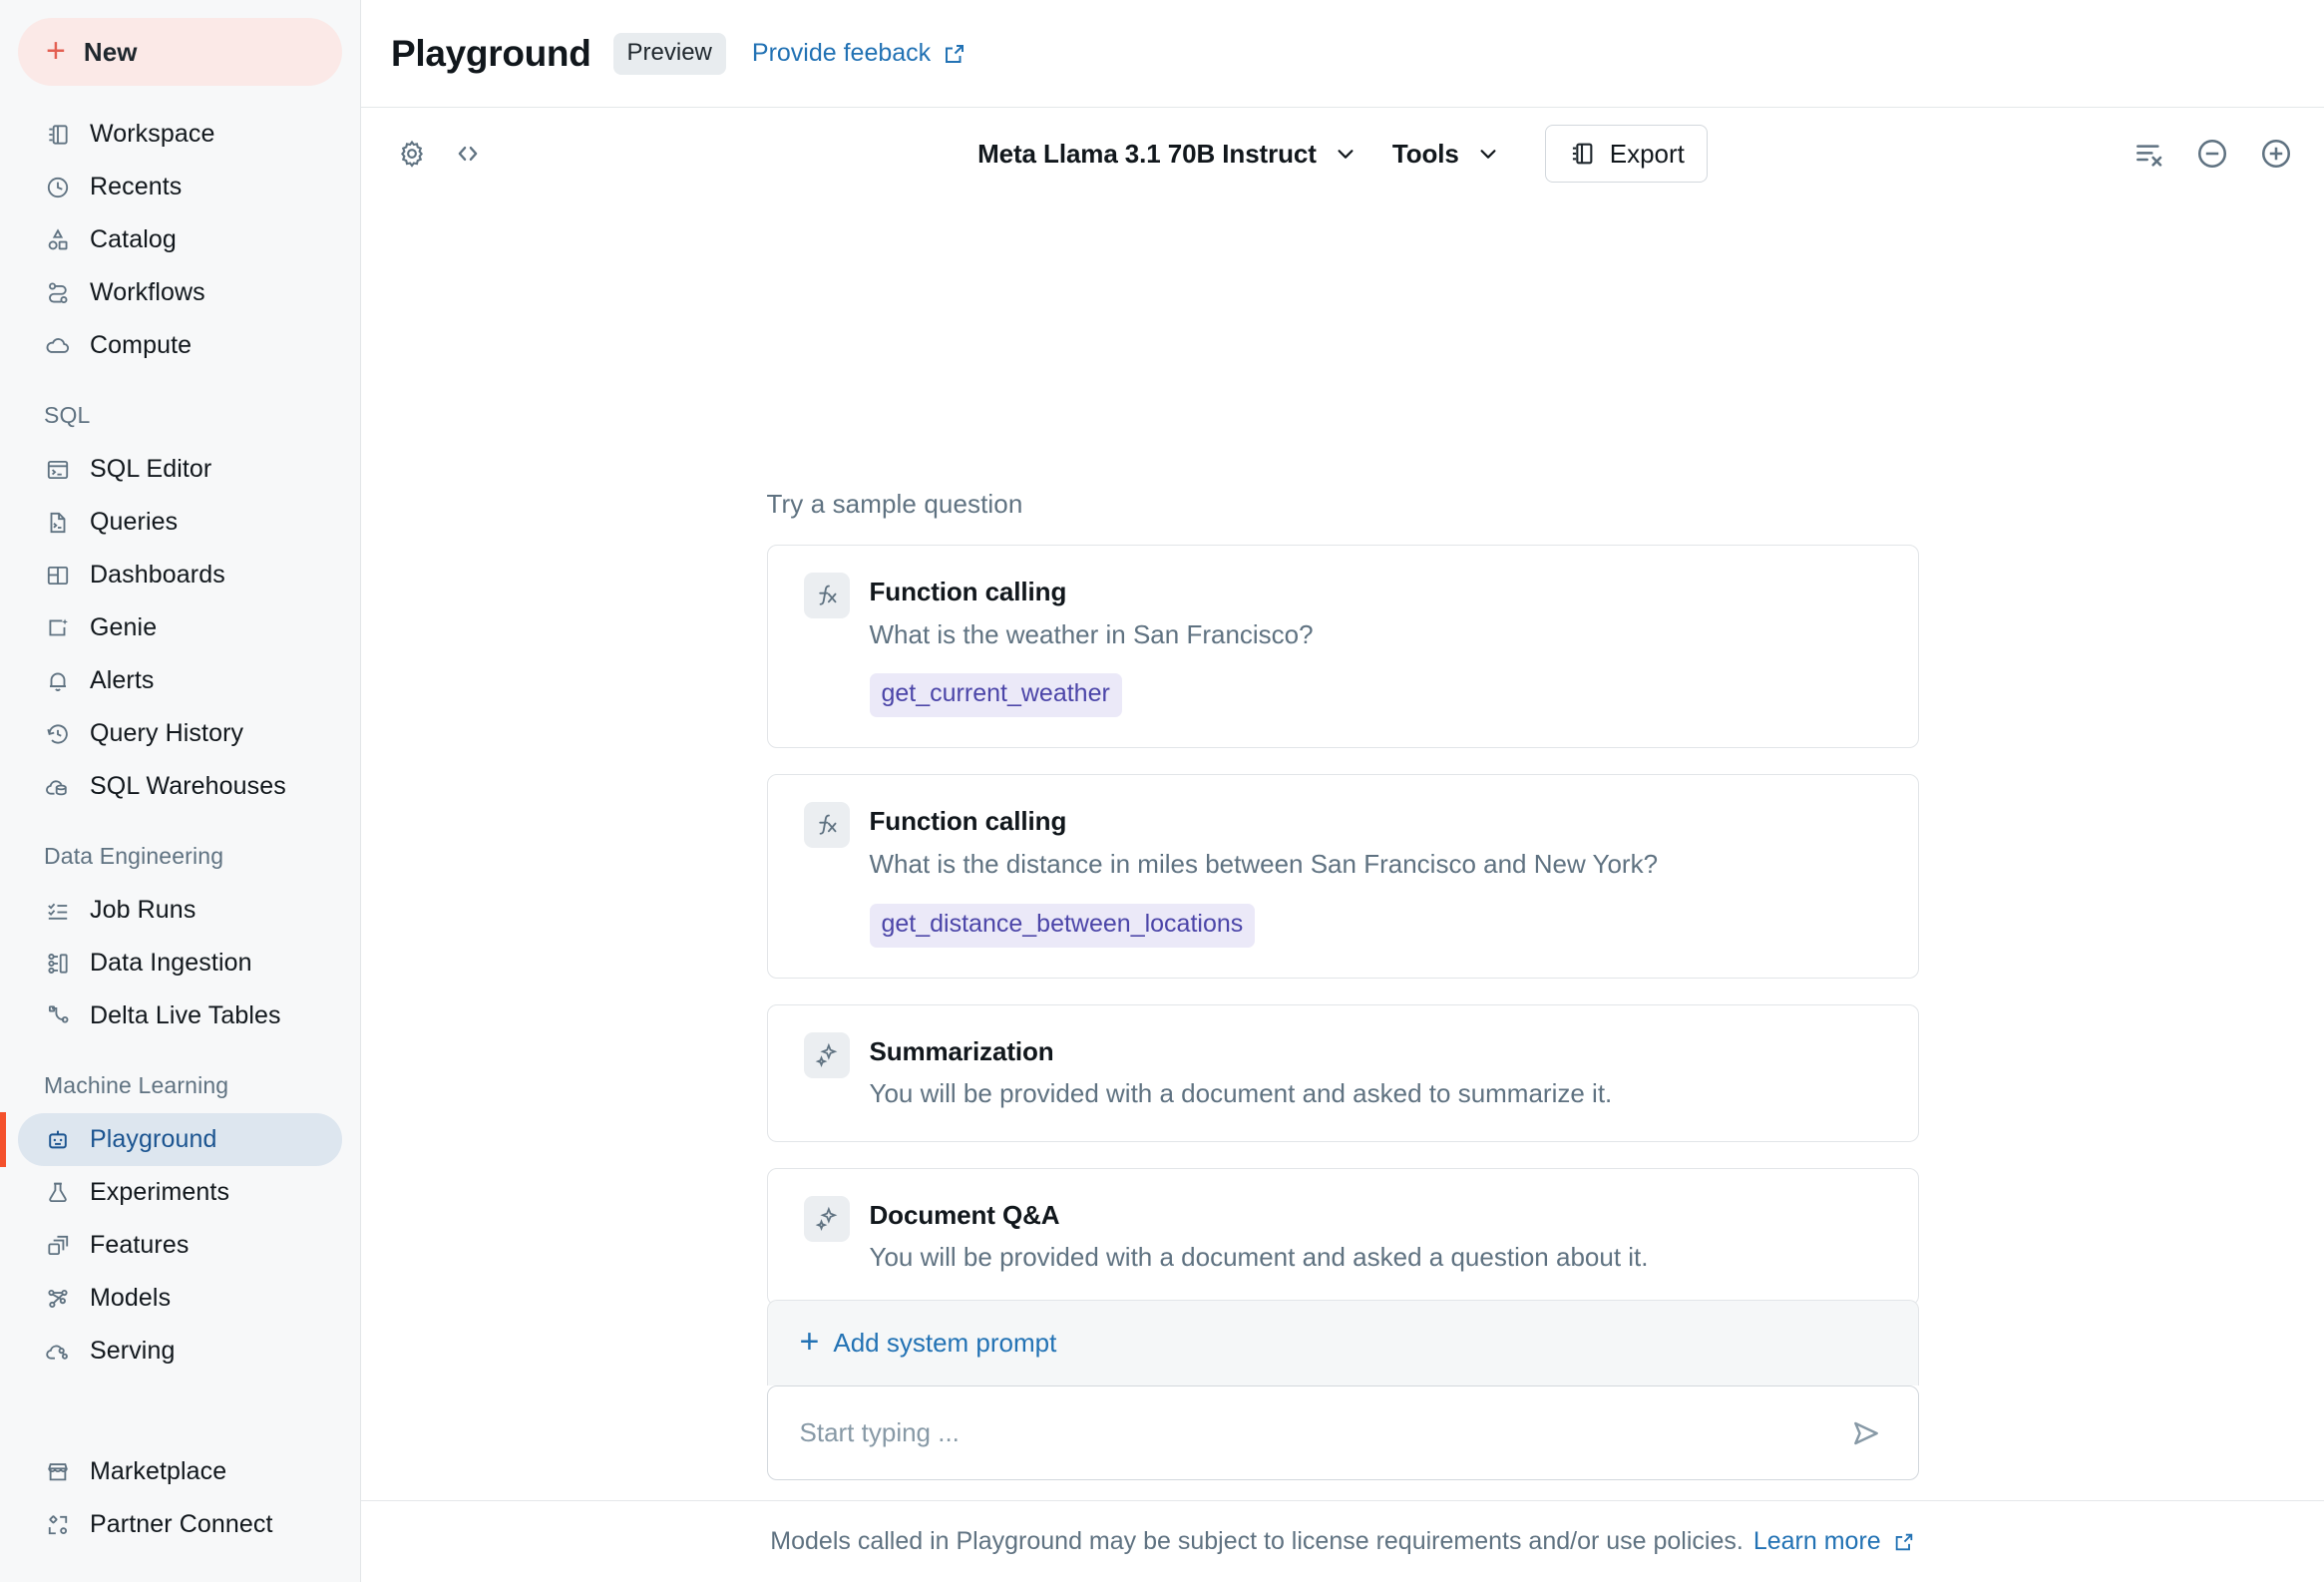 The height and width of the screenshot is (1582, 2324). What do you see at coordinates (1582, 154) in the screenshot?
I see `notebook-icon` at bounding box center [1582, 154].